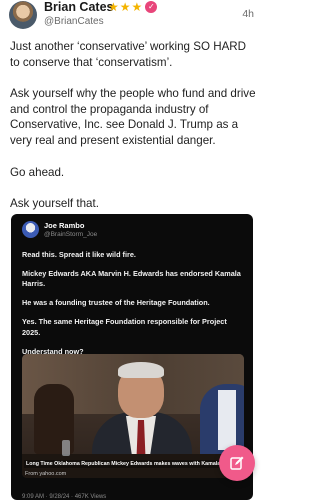 This screenshot has height=500, width=320. Describe the element at coordinates (141, 370) in the screenshot. I see `photo-person-center-hair` at that location.